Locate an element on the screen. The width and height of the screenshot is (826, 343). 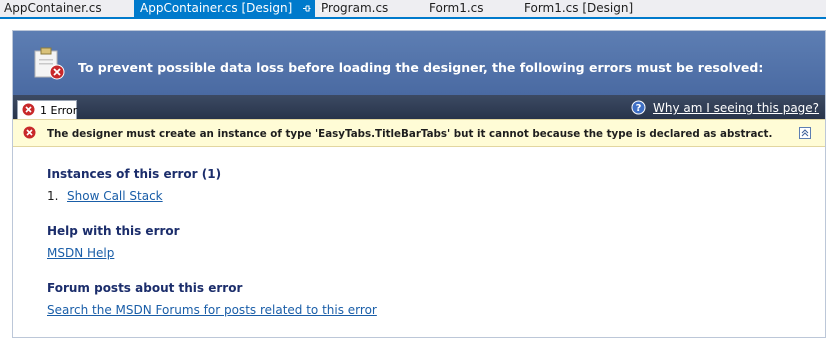
tab-label: Program.cs is located at coordinates (355, 8).